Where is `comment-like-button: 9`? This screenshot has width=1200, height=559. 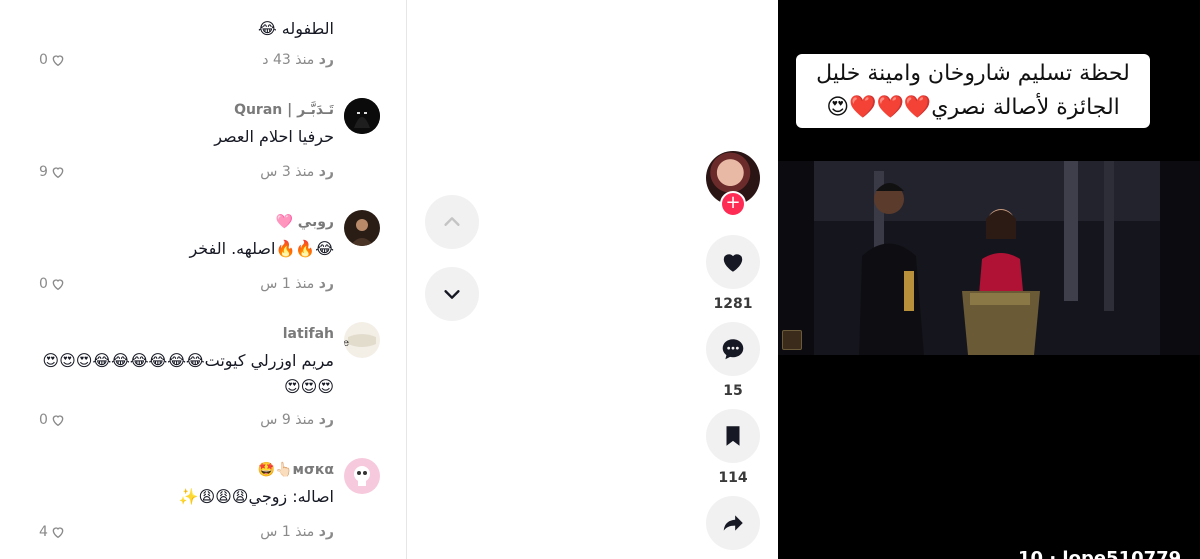 comment-like-button: 9 is located at coordinates (52, 172).